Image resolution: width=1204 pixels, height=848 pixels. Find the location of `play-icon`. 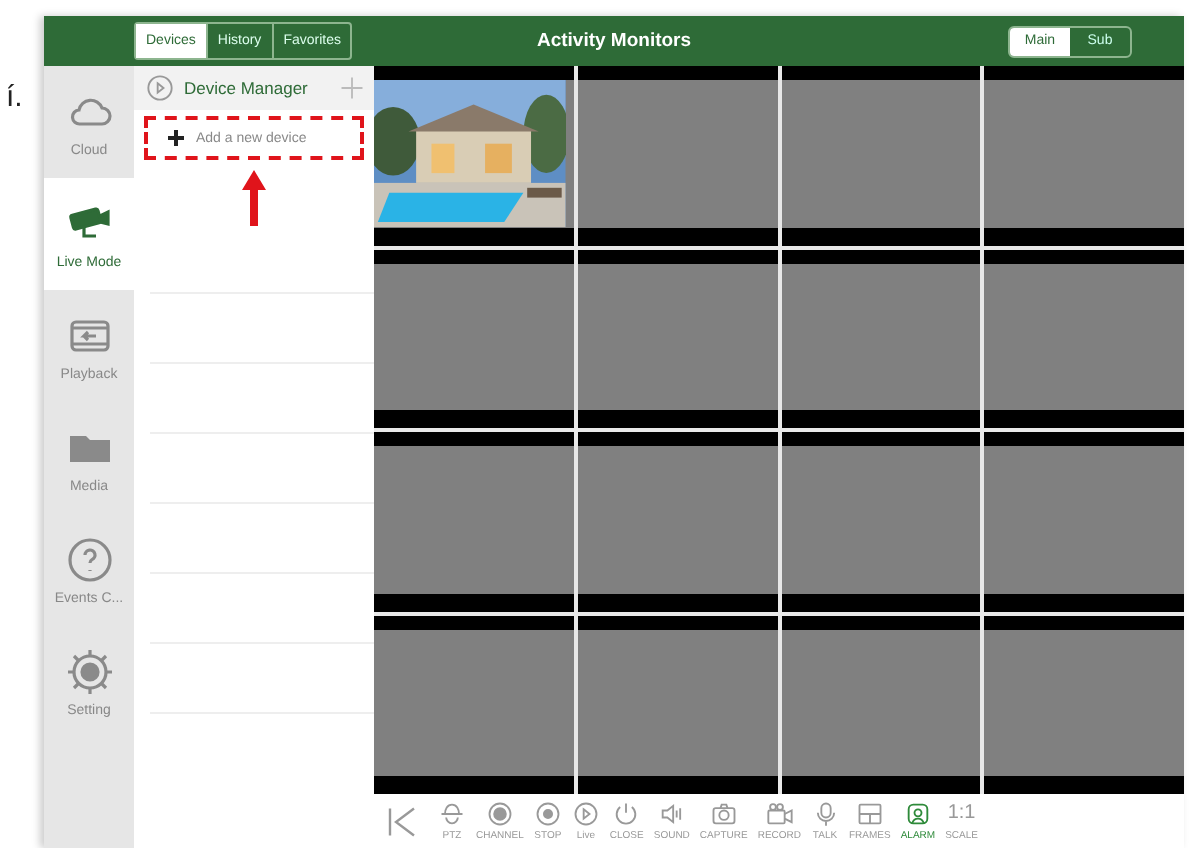

play-icon is located at coordinates (585, 814).